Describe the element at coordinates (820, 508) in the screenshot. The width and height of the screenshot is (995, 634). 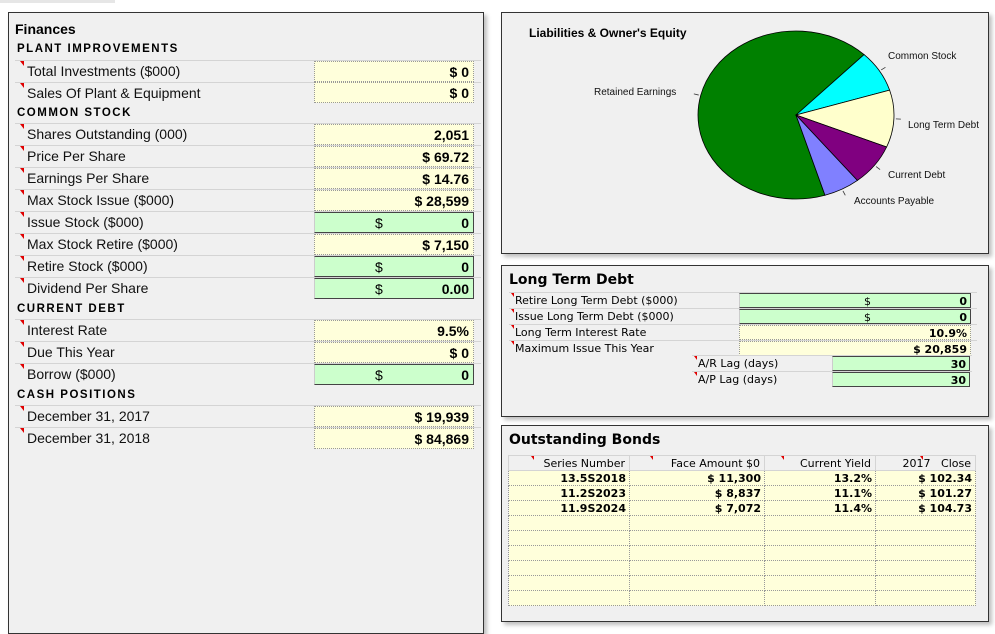
I see `bond-cell-current-yield: 11.4%` at that location.